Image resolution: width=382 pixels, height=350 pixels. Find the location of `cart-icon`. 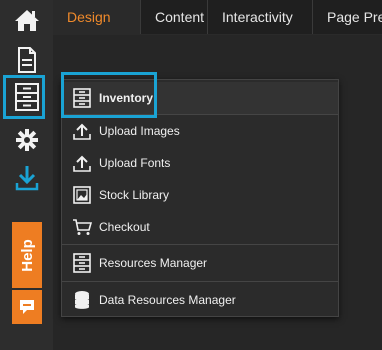

cart-icon is located at coordinates (82, 227).